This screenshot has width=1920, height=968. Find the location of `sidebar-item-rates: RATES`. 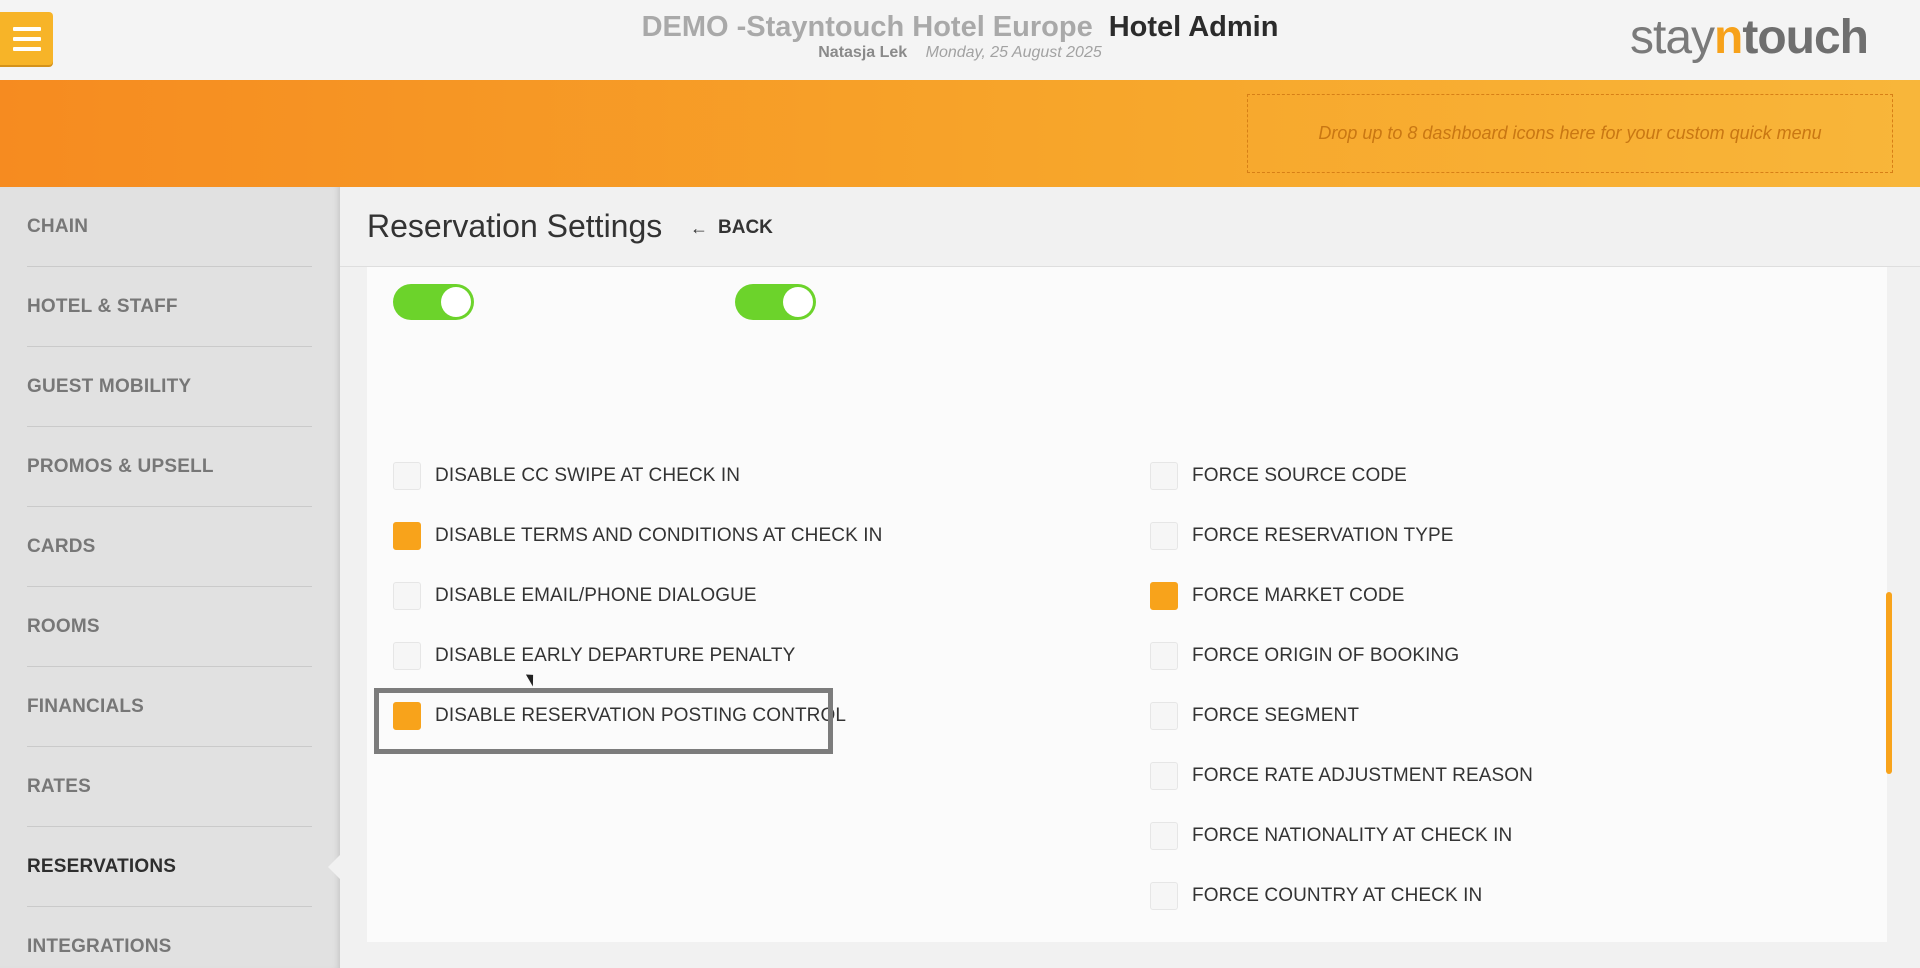

sidebar-item-rates: RATES is located at coordinates (169, 787).